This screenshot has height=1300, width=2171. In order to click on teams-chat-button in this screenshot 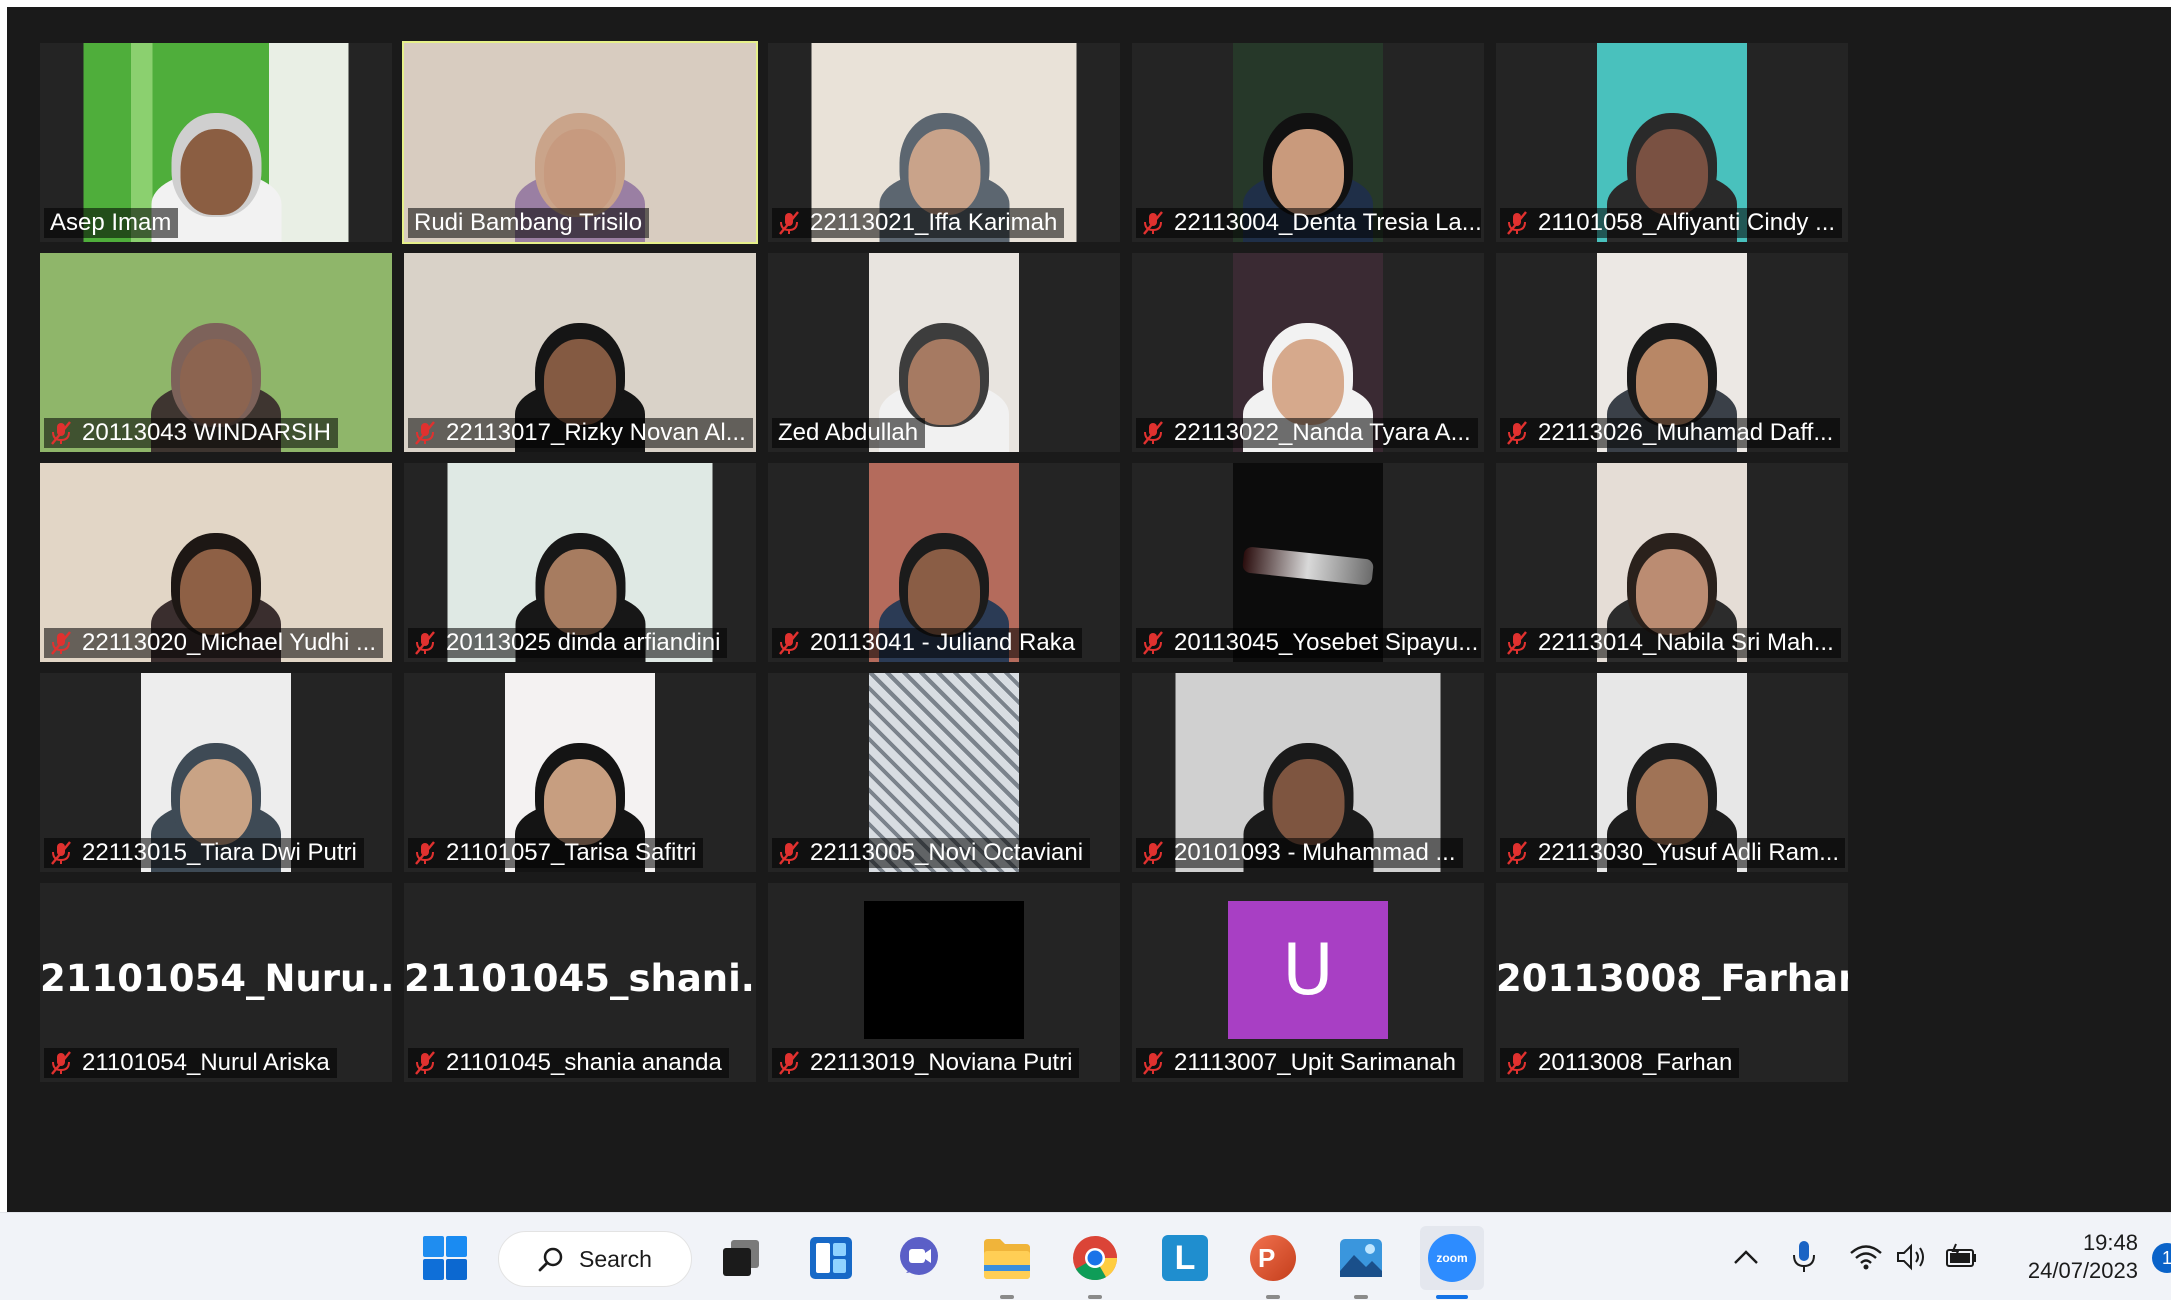, I will do `click(919, 1258)`.